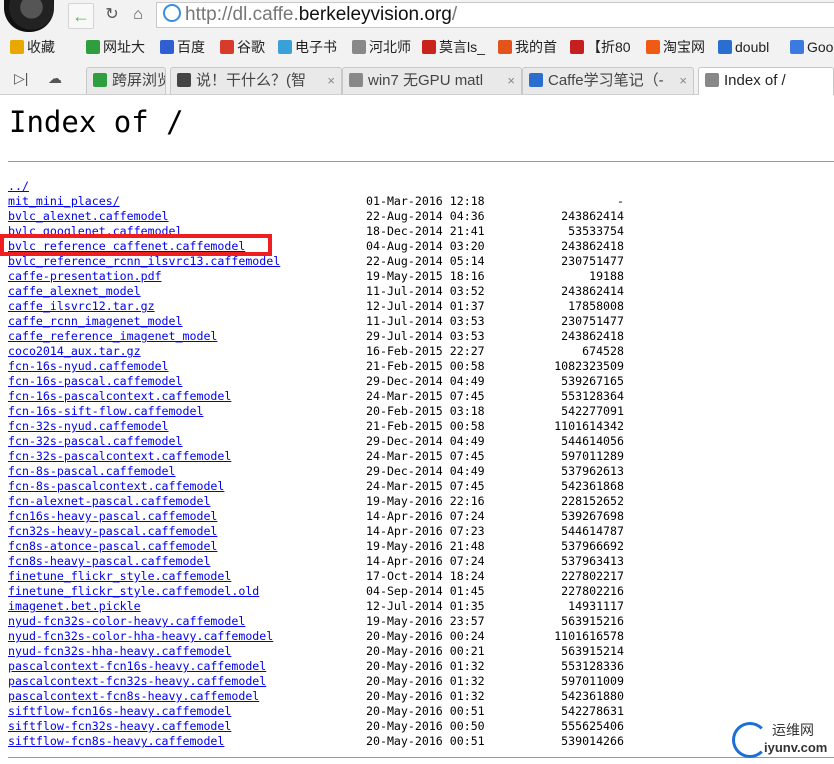  Describe the element at coordinates (133, 591) in the screenshot. I see `file-link: finetune_flickr_style.caffemodel.old` at that location.